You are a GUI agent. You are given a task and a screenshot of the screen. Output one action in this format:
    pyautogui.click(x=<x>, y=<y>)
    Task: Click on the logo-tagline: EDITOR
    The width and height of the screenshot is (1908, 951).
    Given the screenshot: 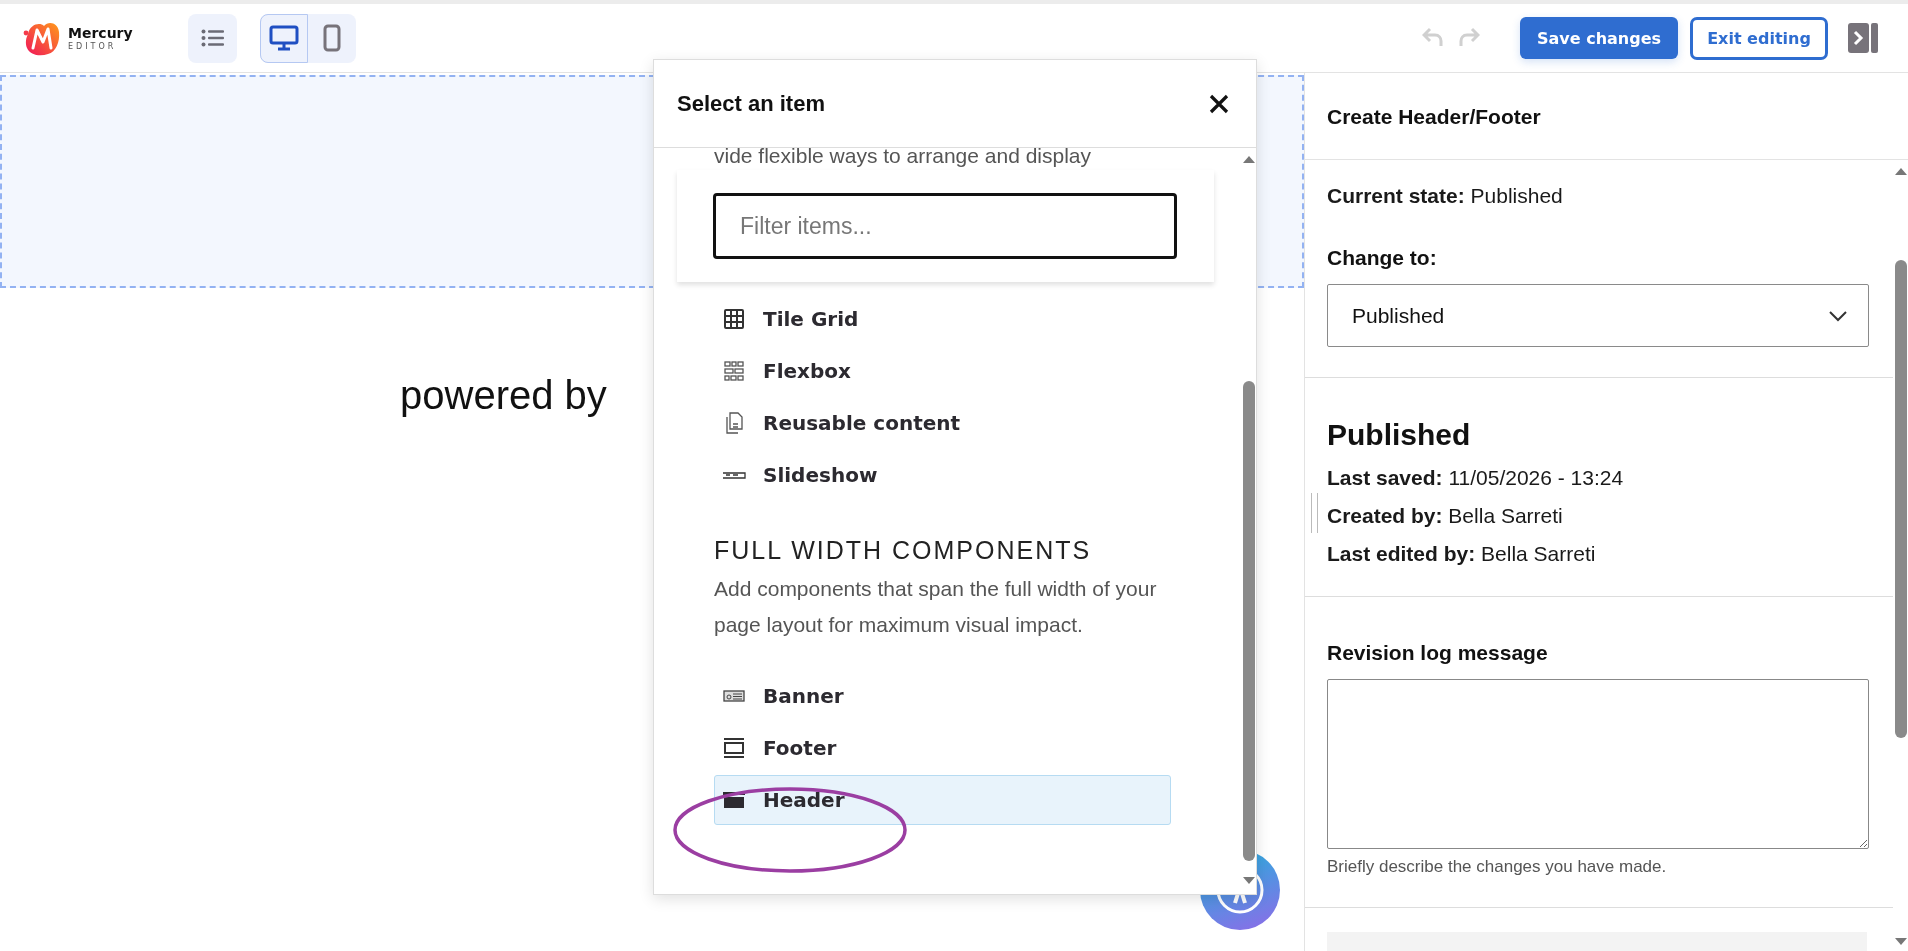 What is the action you would take?
    pyautogui.click(x=93, y=46)
    